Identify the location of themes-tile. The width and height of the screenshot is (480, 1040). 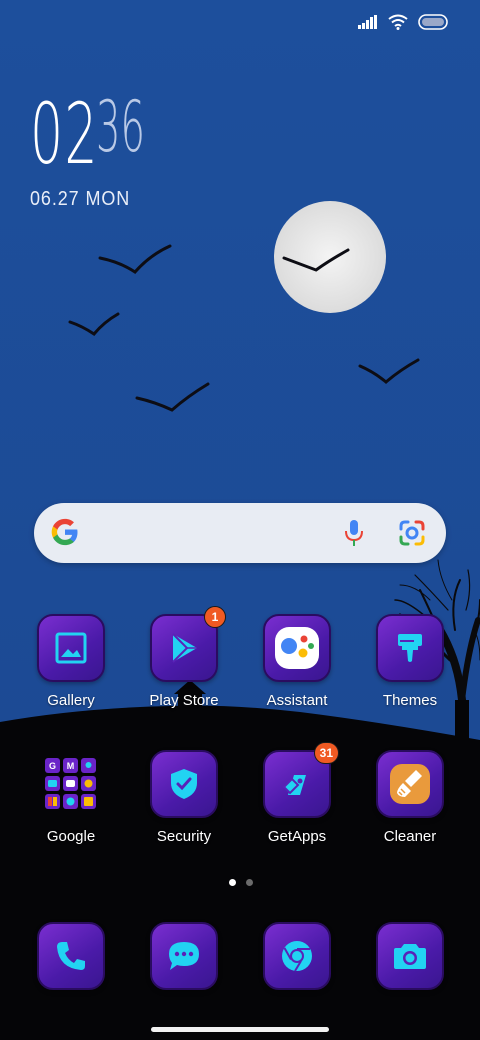
(410, 648).